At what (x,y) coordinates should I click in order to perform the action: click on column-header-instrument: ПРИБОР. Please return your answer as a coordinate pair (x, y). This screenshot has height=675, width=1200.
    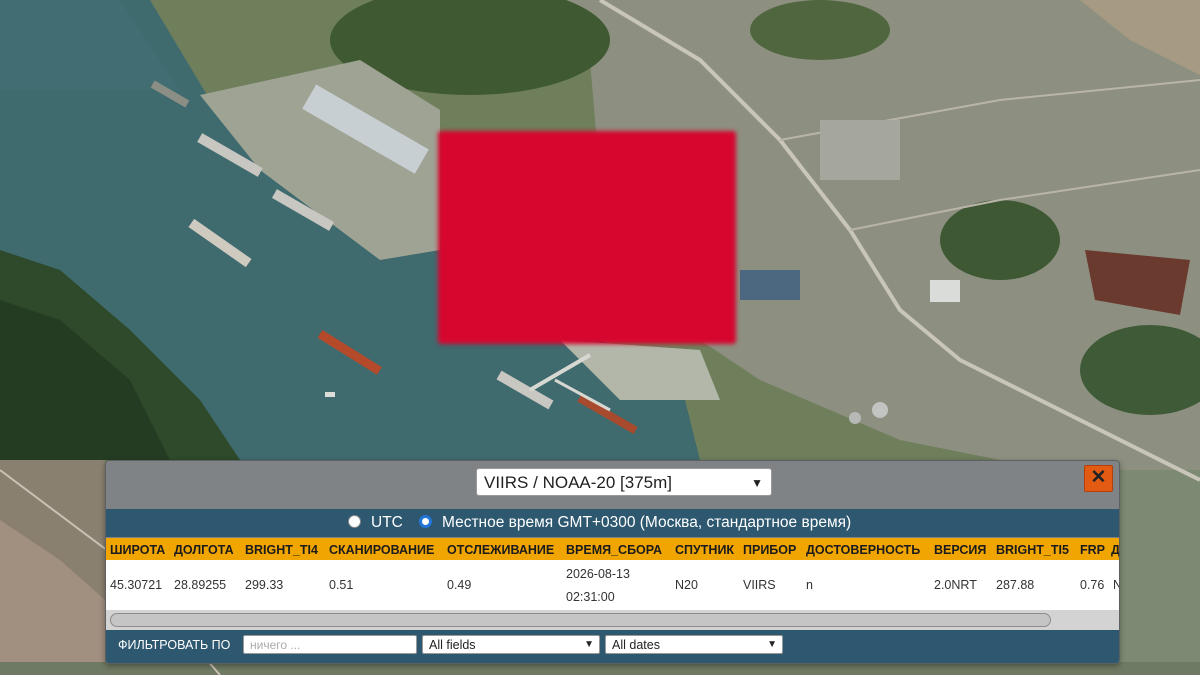
    Looking at the image, I should click on (769, 550).